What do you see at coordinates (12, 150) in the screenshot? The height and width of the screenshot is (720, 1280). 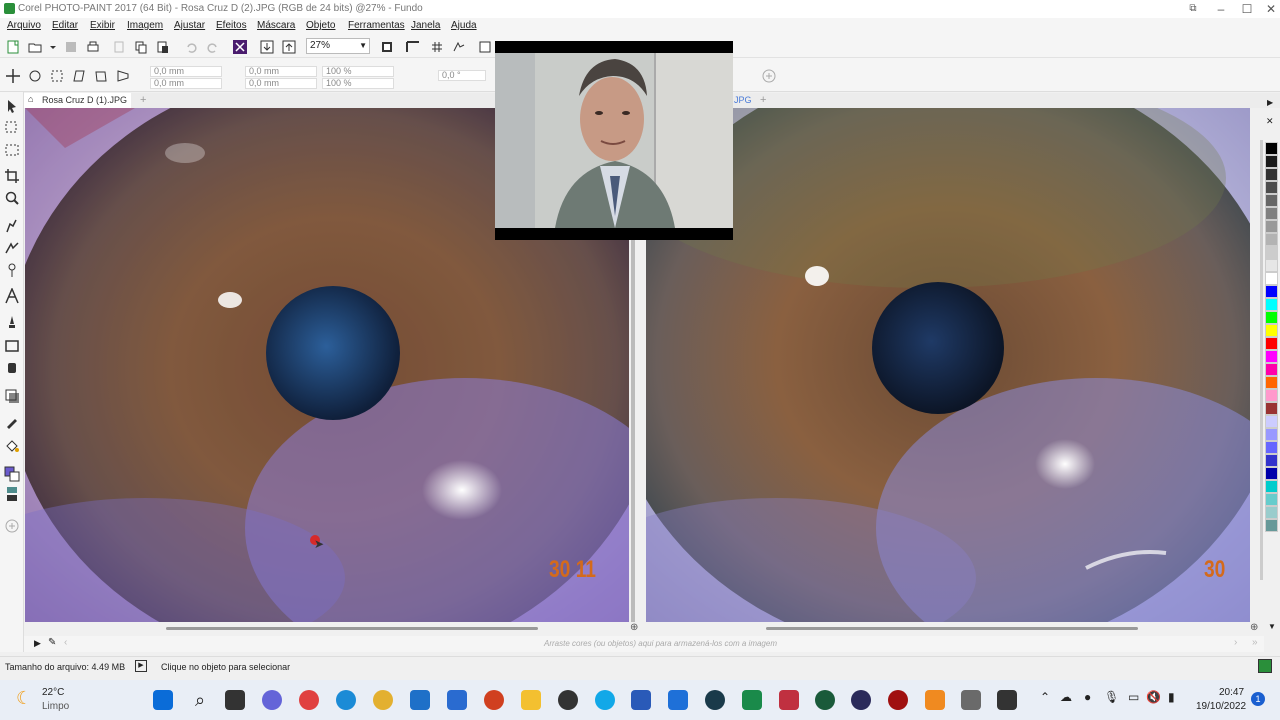 I see `rectangle-mask-tool-icon` at bounding box center [12, 150].